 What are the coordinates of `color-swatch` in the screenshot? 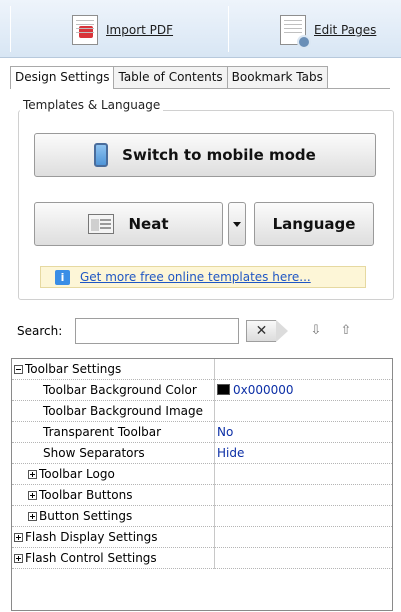 It's located at (223, 389).